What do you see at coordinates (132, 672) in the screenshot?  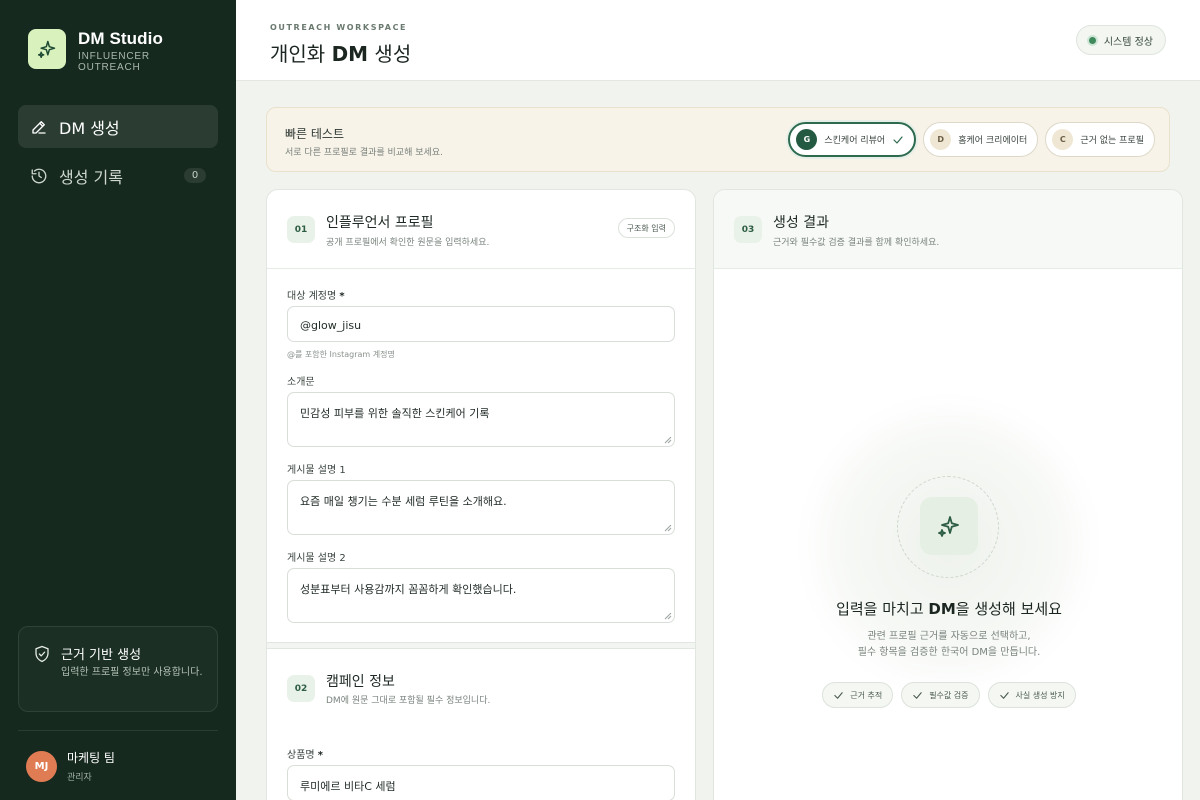 I see `info-desc: 입력한 프로필 정보만 사용합니다.` at bounding box center [132, 672].